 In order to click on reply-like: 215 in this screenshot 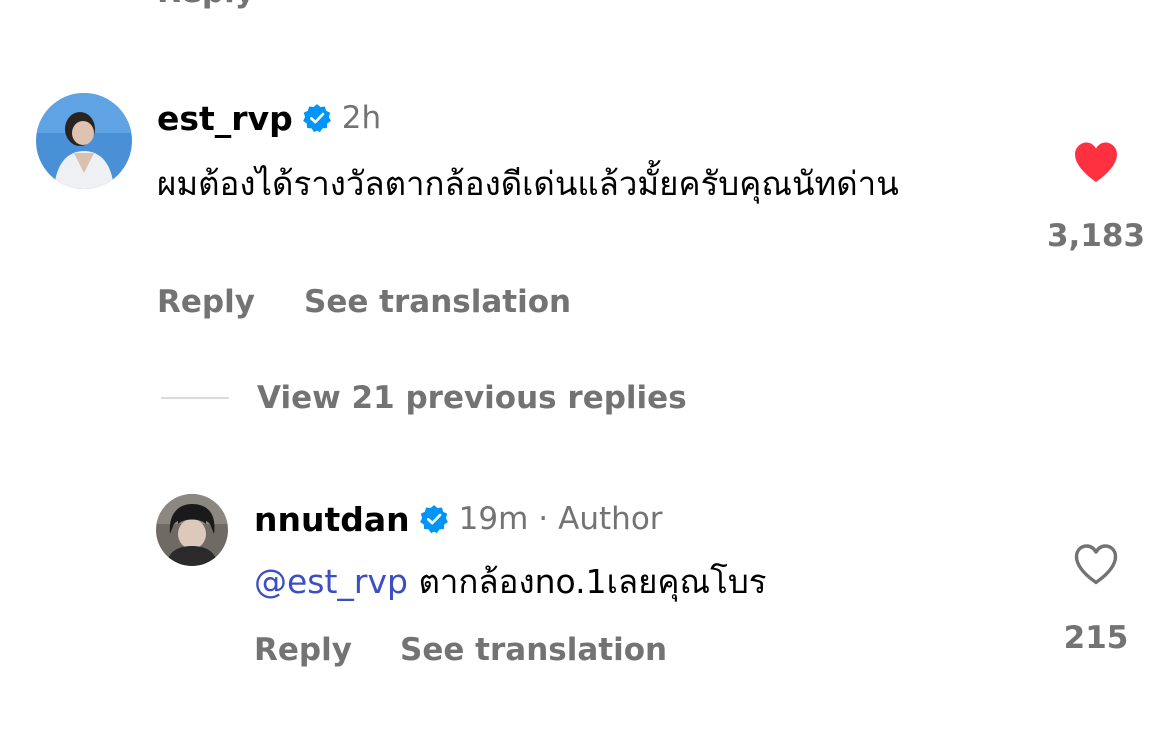, I will do `click(1096, 599)`.